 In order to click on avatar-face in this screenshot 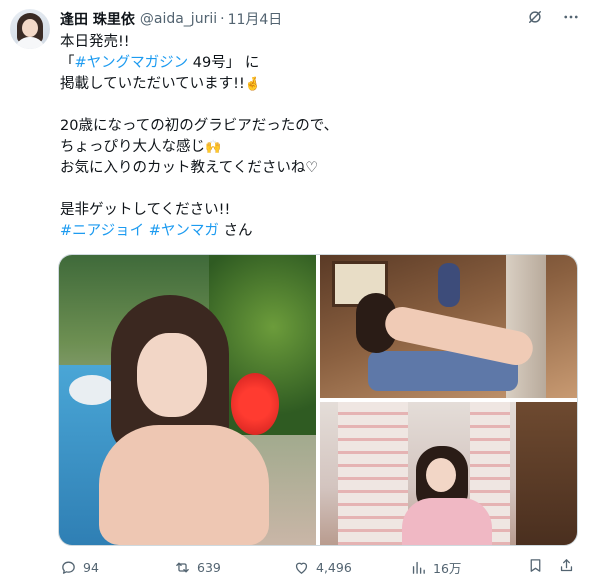, I will do `click(30, 28)`.